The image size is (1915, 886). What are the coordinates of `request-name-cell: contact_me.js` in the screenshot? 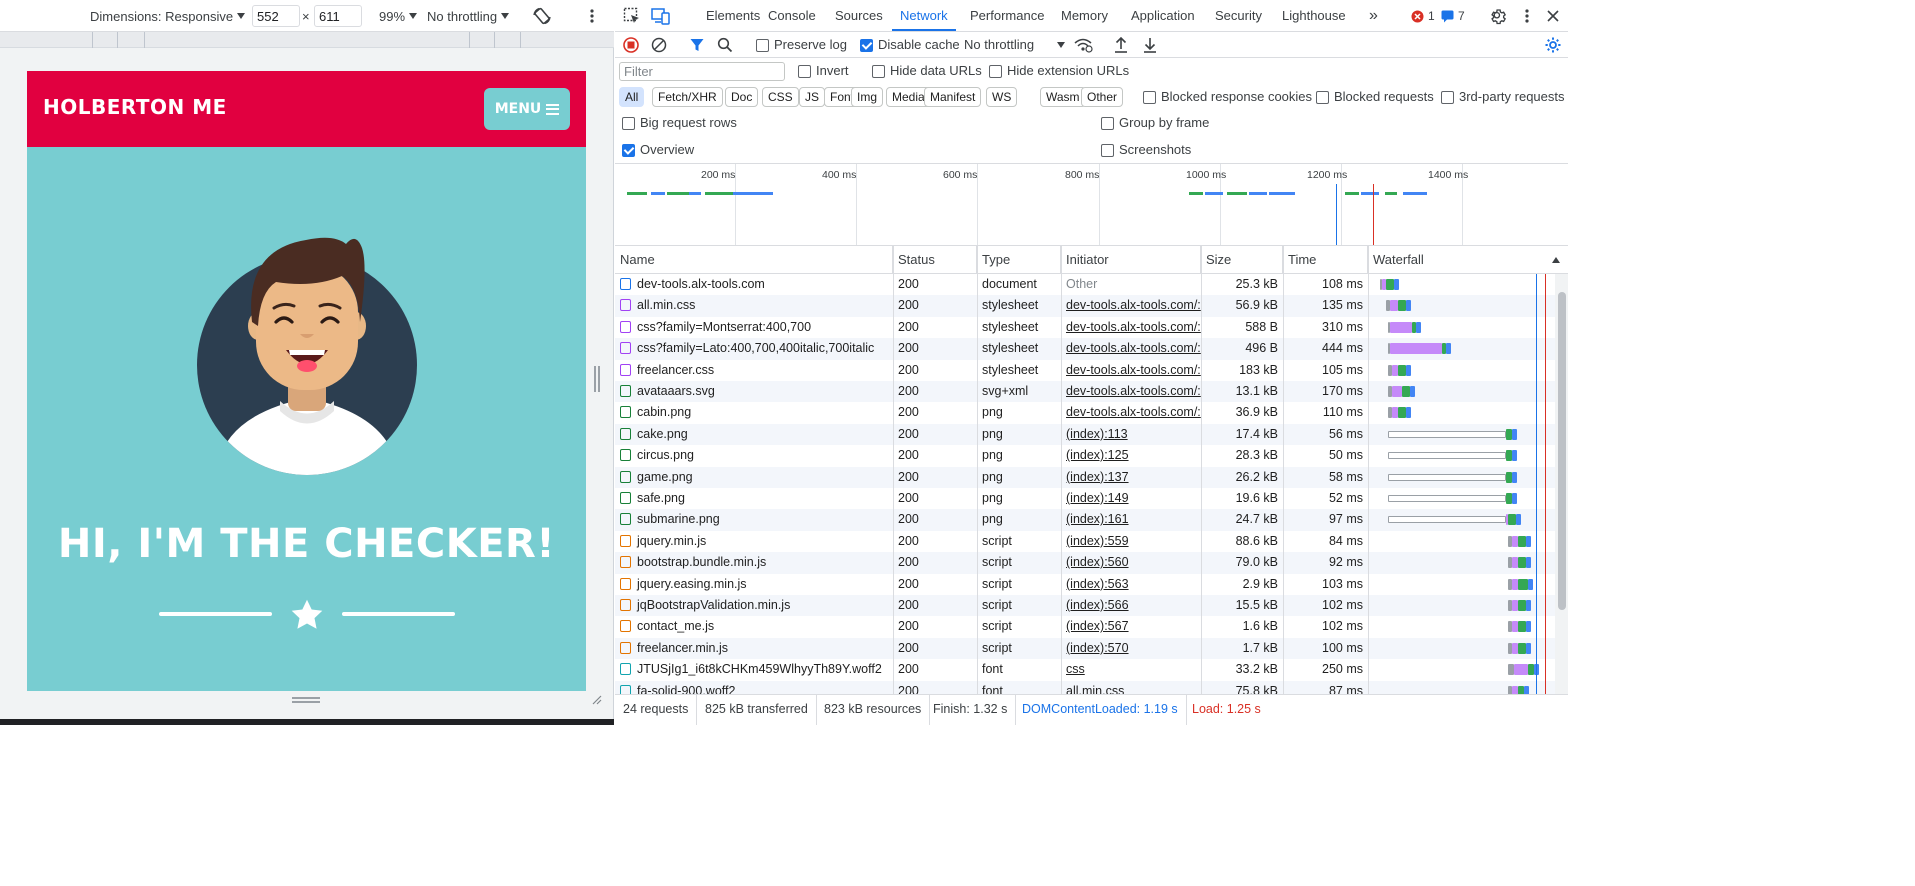 It's located at (754, 626).